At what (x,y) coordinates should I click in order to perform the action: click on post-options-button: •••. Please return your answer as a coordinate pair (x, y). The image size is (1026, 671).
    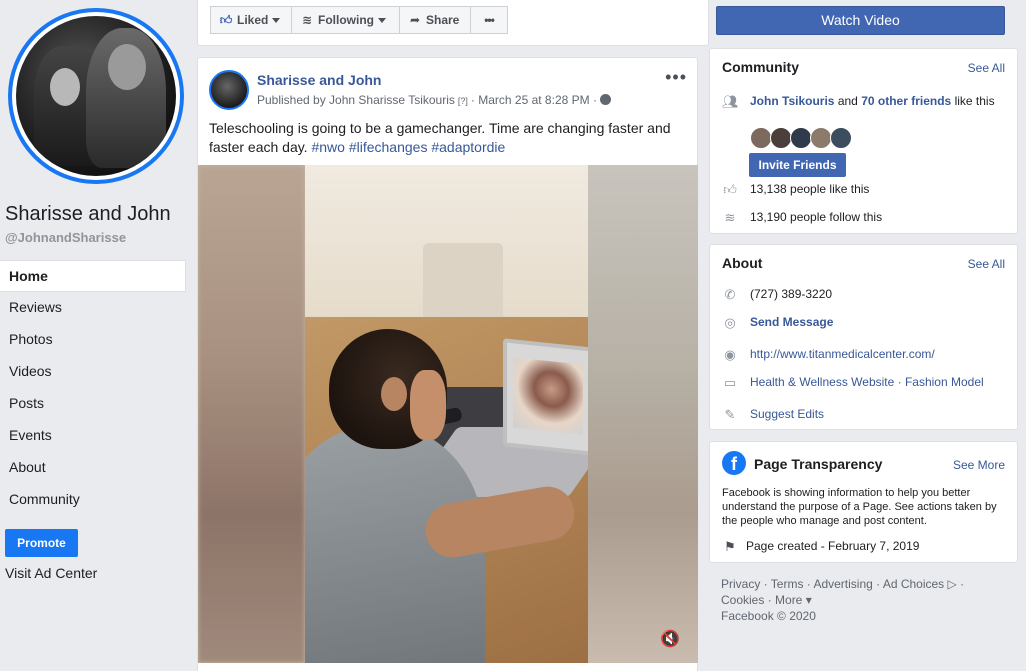
    Looking at the image, I should click on (676, 77).